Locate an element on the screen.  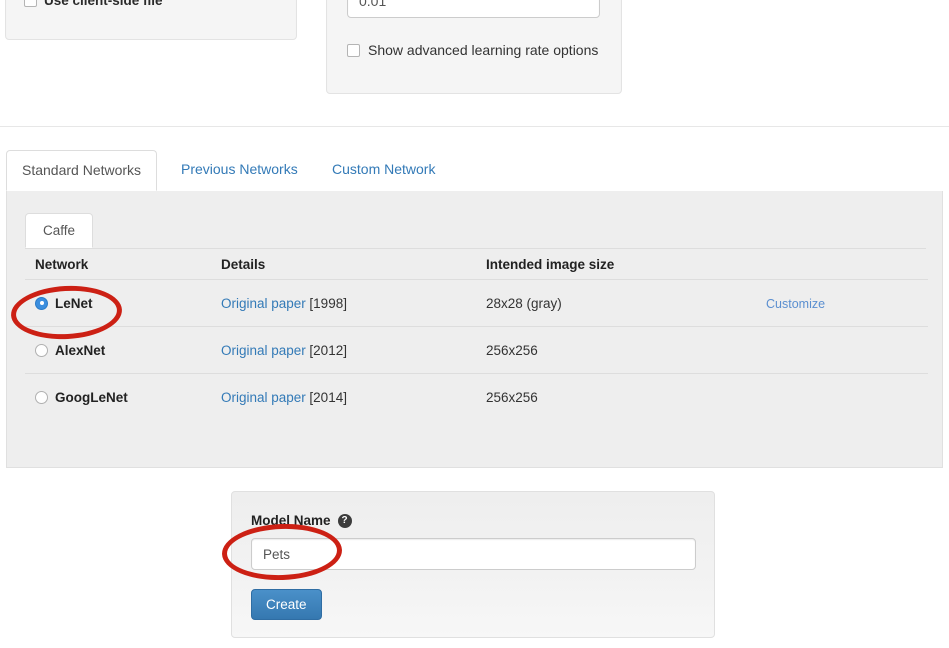
radio-alexnet is located at coordinates (41, 350).